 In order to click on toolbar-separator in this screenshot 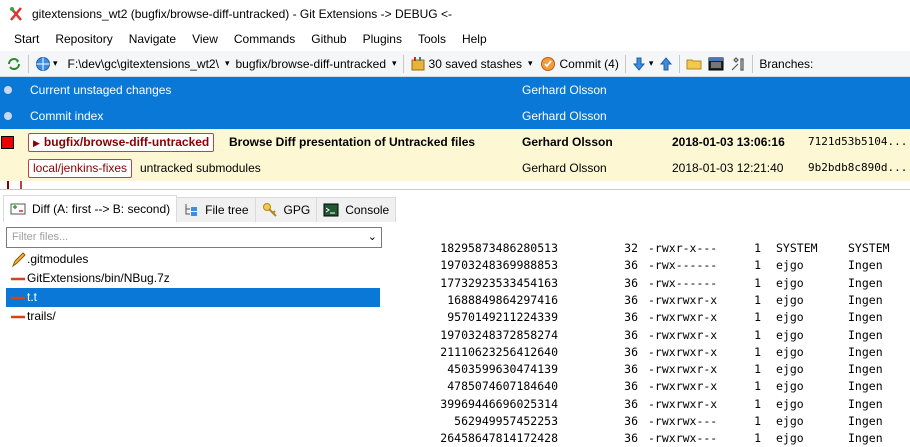, I will do `click(28, 63)`.